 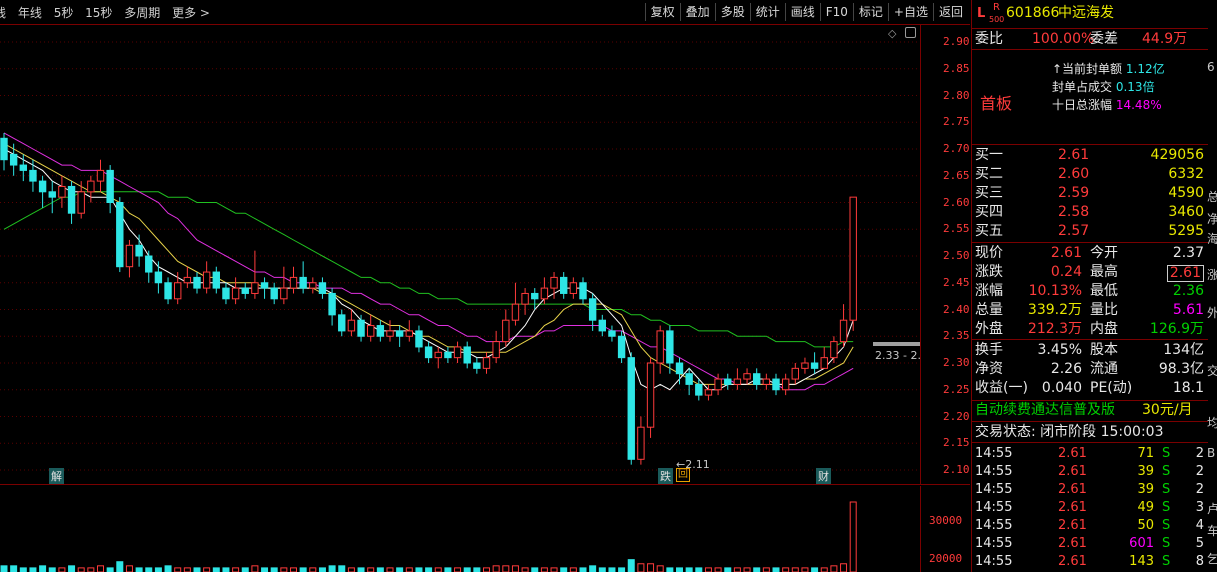 I want to click on bid-price: 2.61, so click(x=1074, y=155).